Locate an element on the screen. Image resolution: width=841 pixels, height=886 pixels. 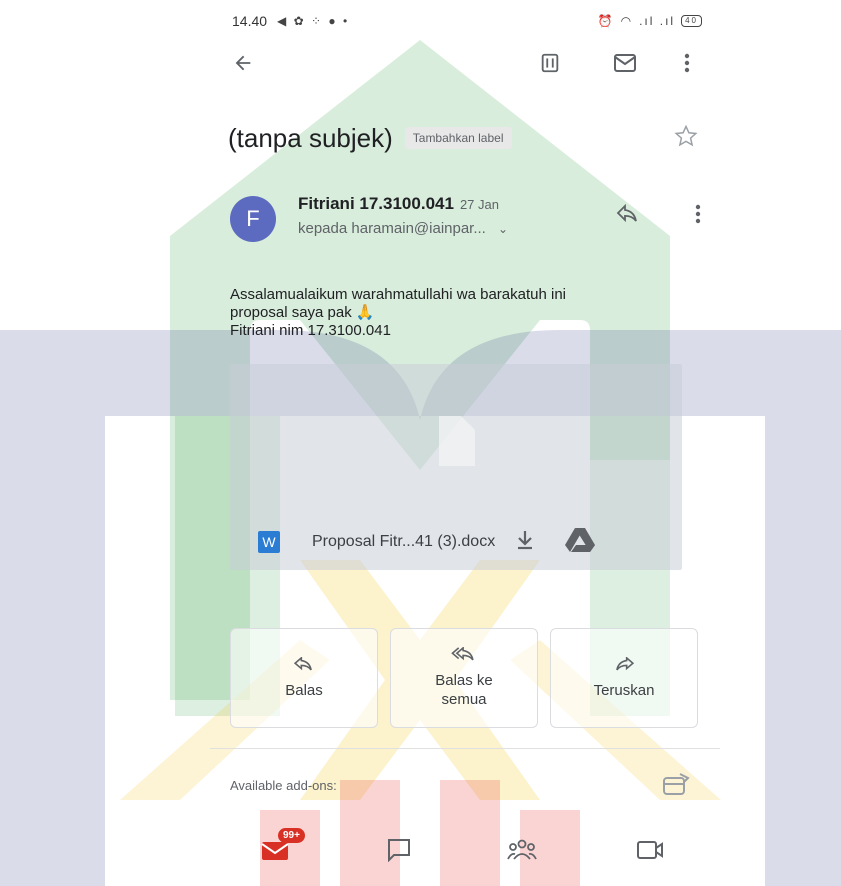
addons-label: Available add-ons: is located at coordinates (283, 785).